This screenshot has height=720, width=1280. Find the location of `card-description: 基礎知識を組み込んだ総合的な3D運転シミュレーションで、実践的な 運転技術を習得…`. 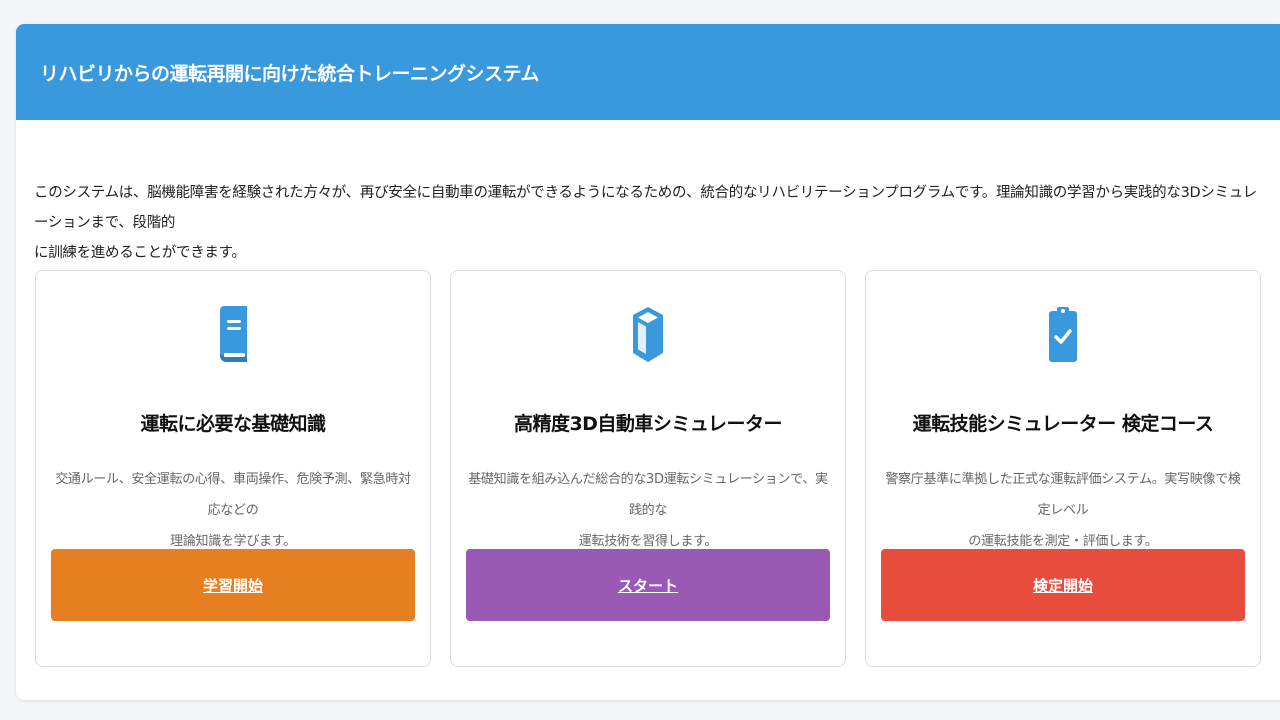

card-description: 基礎知識を組み込んだ総合的な3D運転シミュレーションで、実践的な 運転技術を習得… is located at coordinates (648, 510).